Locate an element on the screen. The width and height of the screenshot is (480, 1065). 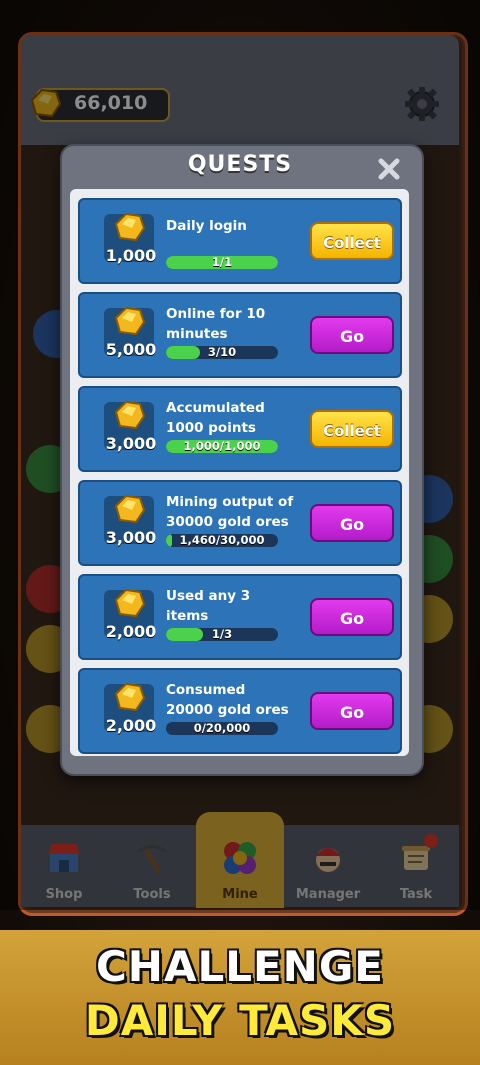
progress-text: 1,000/1,000 is located at coordinates (222, 446).